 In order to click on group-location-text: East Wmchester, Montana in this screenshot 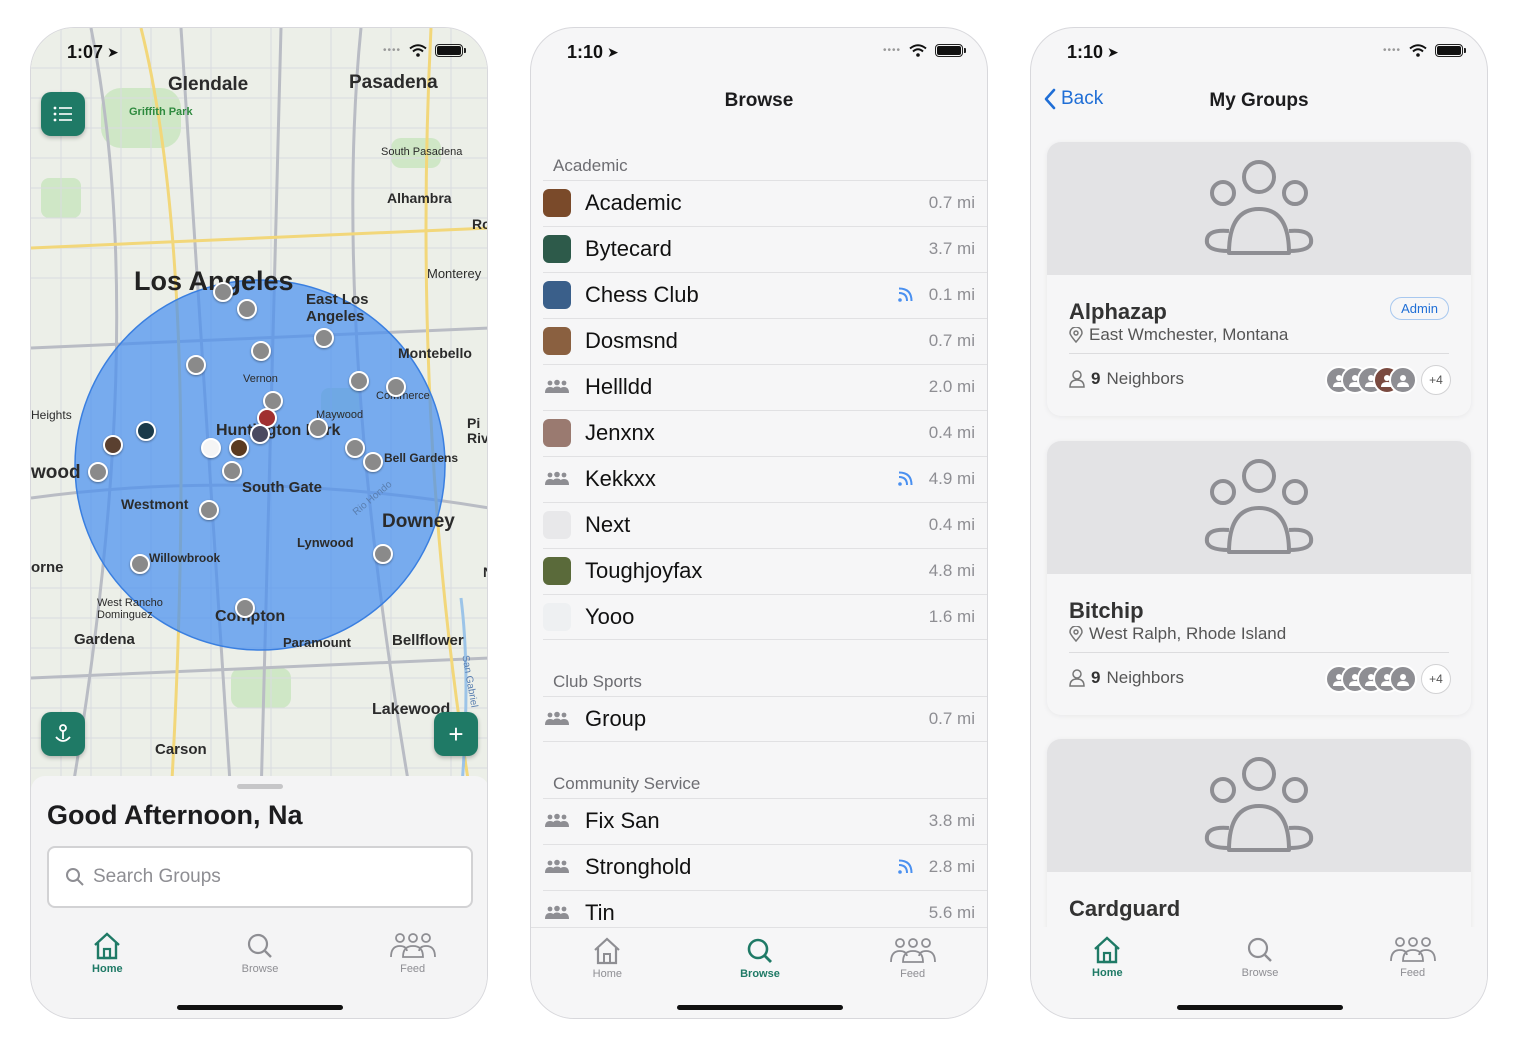, I will do `click(1189, 334)`.